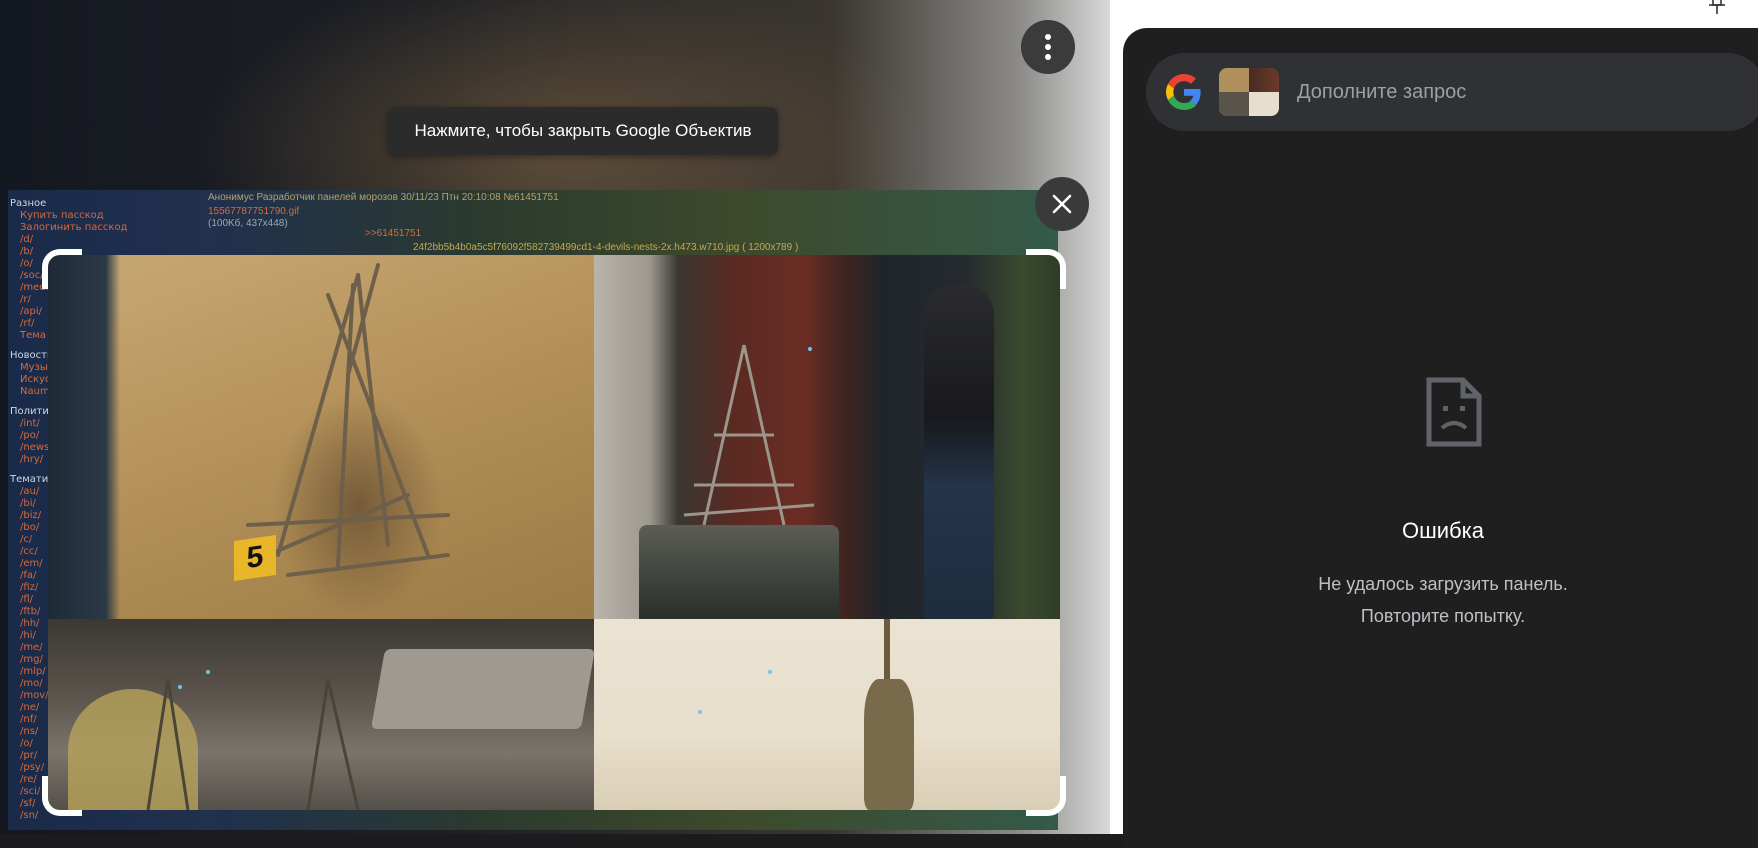 This screenshot has width=1758, height=848. What do you see at coordinates (93, 816) in the screenshot?
I see `nav-item: /sn/` at bounding box center [93, 816].